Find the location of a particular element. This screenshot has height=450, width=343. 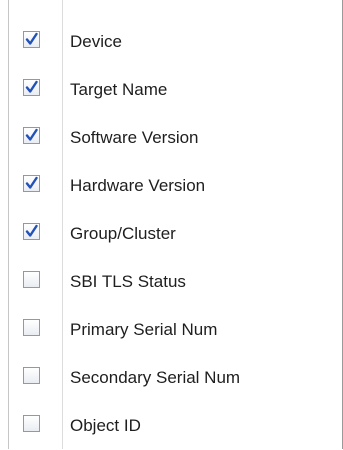

checkbox-target-name is located at coordinates (31, 87).